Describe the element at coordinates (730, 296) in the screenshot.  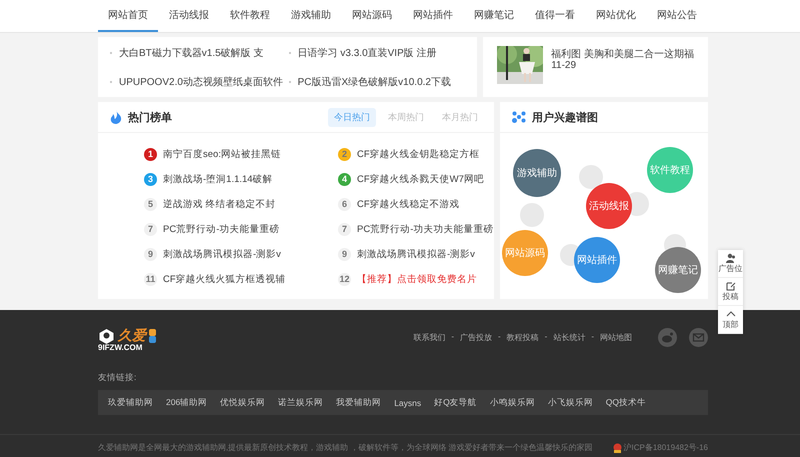
I see `side-tool-label: 投稿` at that location.